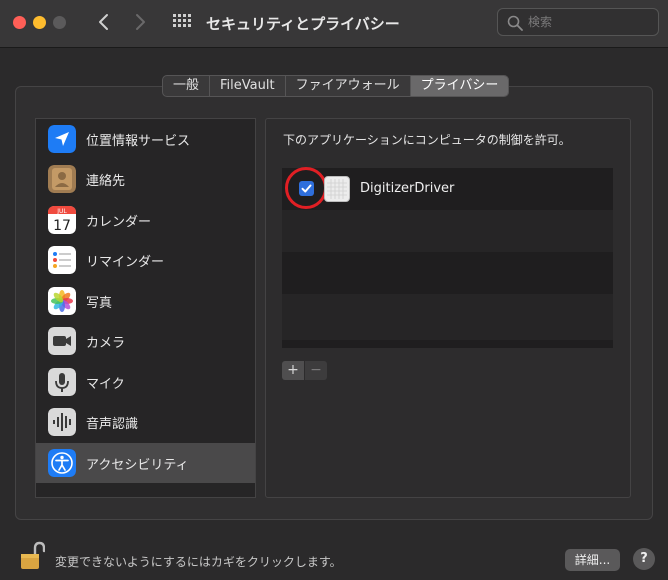 This screenshot has height=580, width=668. What do you see at coordinates (187, 86) in the screenshot?
I see `tab-general: 一般` at bounding box center [187, 86].